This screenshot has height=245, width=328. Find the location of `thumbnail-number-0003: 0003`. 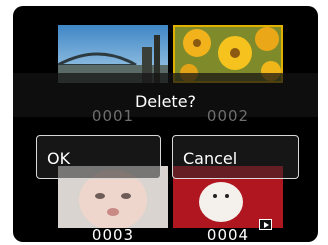

thumbnail-number-0003: 0003 is located at coordinates (113, 234).